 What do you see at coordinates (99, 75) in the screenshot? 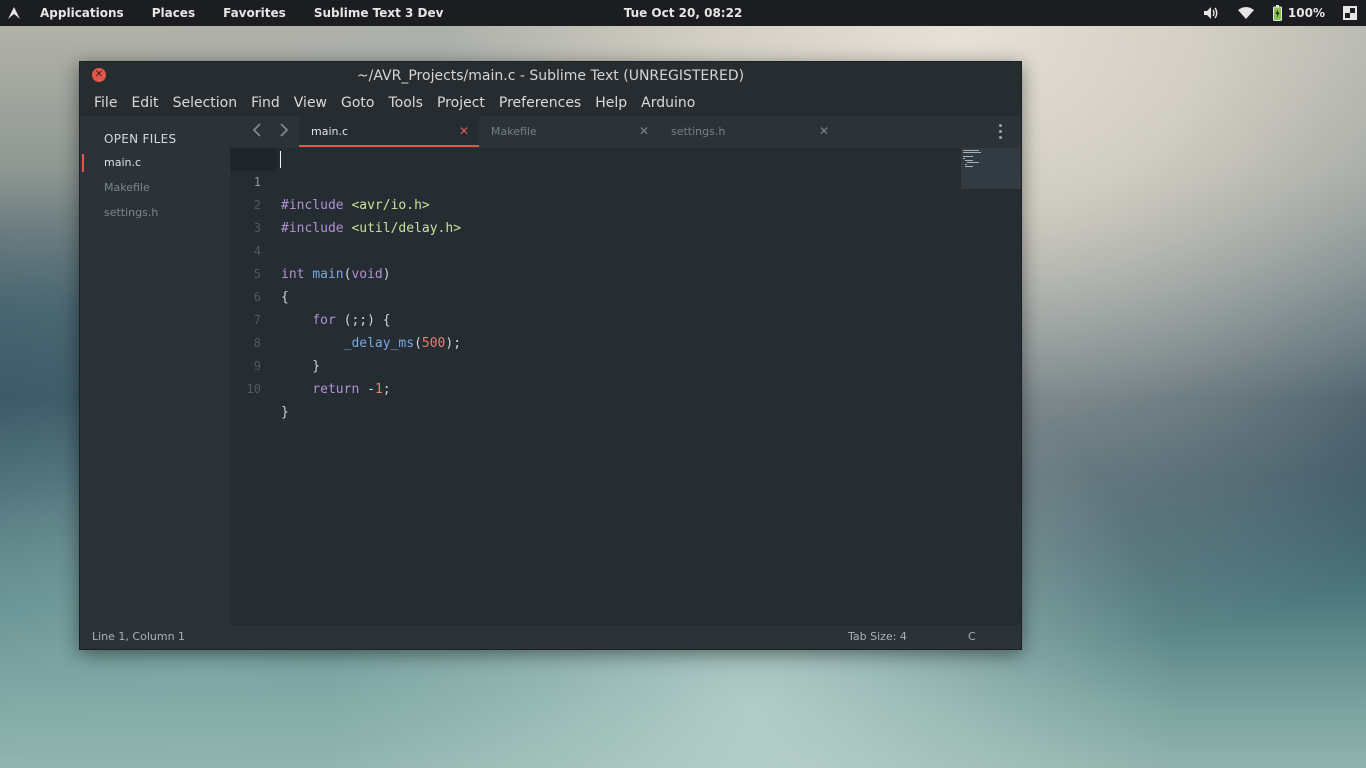
I see `window-close-button: ✕` at bounding box center [99, 75].